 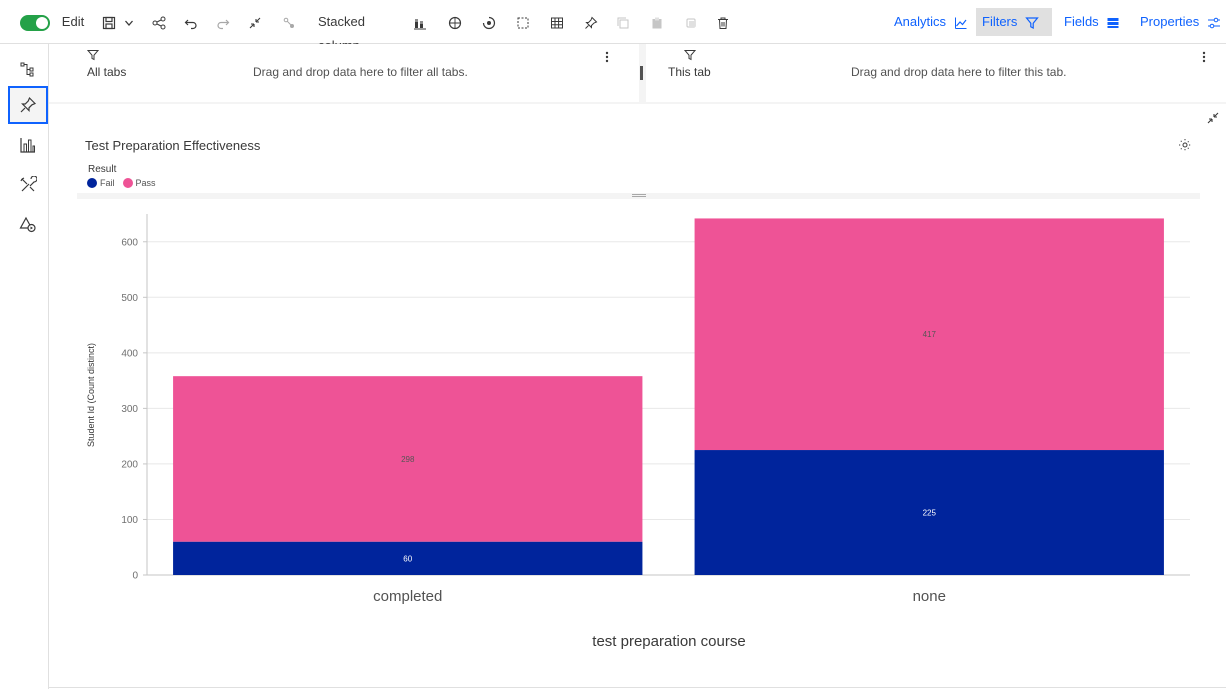 I want to click on data-label-pass-none: 417, so click(x=930, y=334).